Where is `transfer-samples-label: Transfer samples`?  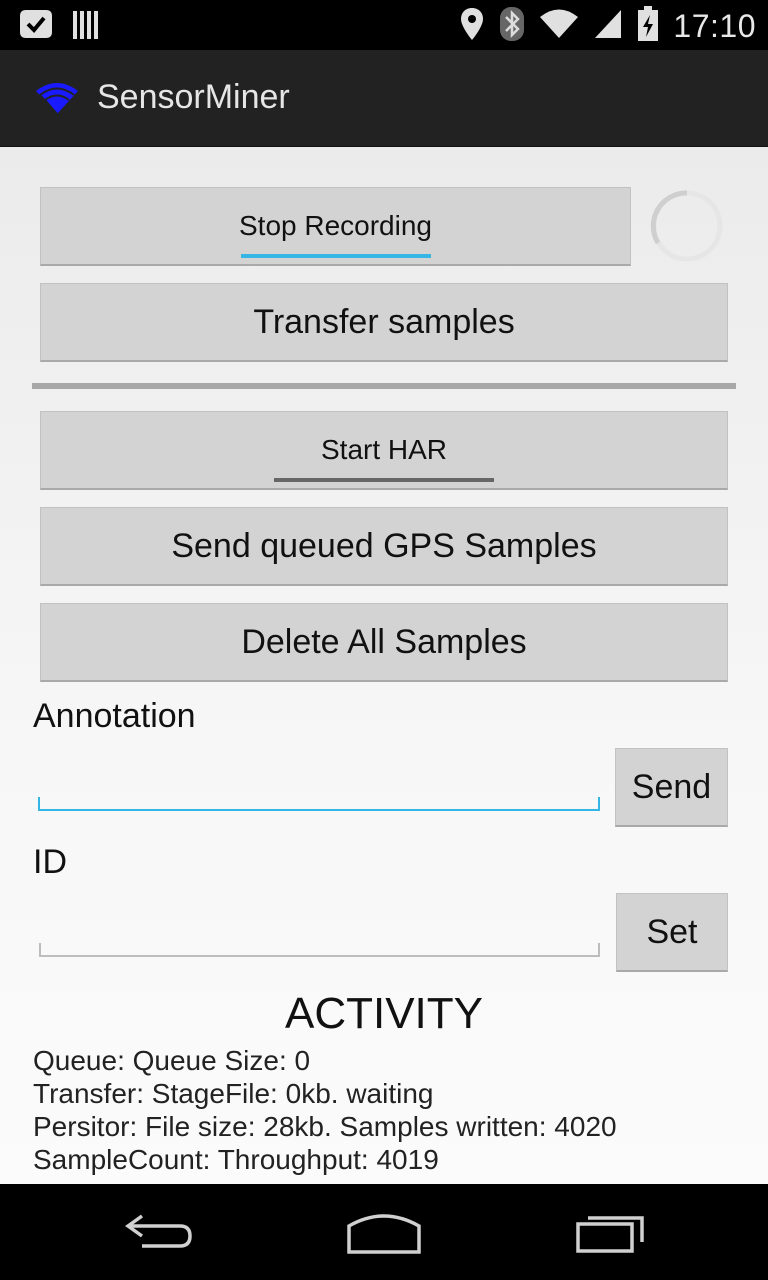
transfer-samples-label: Transfer samples is located at coordinates (384, 321).